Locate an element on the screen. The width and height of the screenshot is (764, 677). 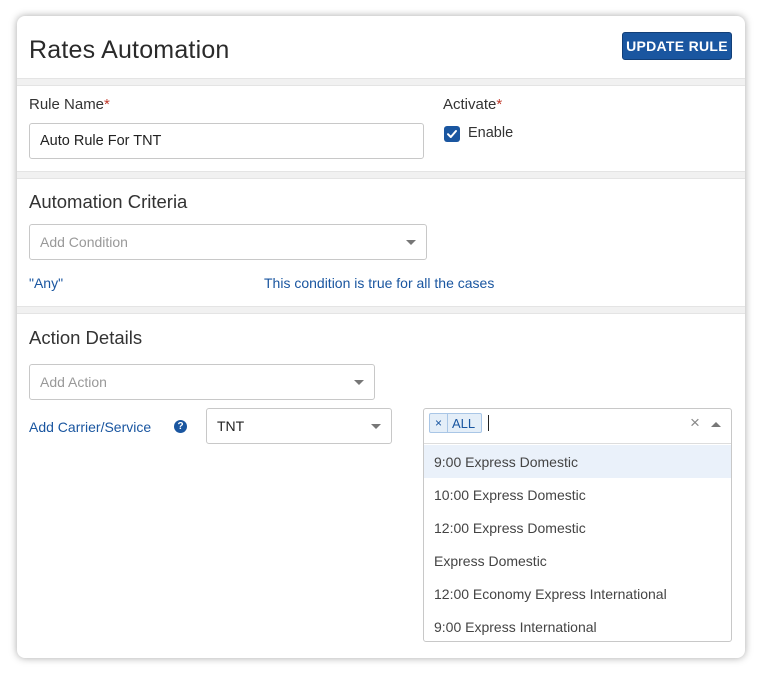
rule-name-label: Rule Name* is located at coordinates (69, 104).